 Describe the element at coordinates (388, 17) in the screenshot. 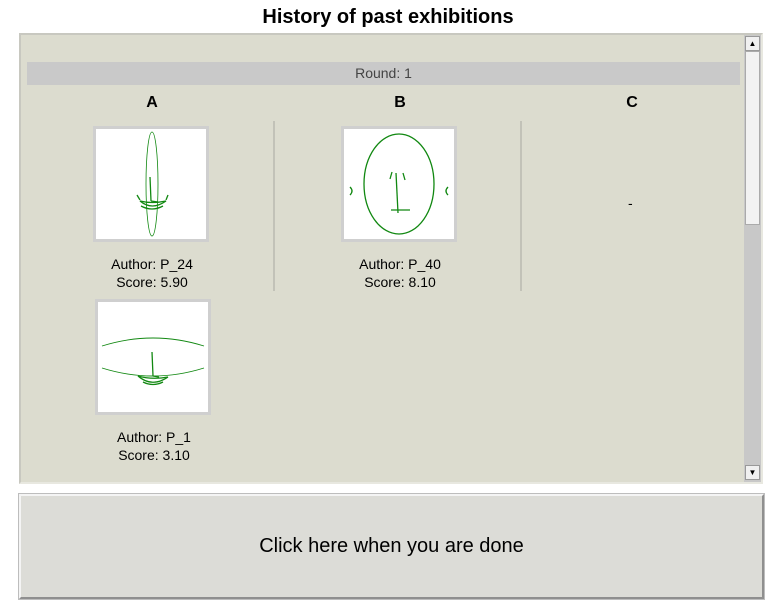

I see `page-title: History of past exhibitions` at that location.